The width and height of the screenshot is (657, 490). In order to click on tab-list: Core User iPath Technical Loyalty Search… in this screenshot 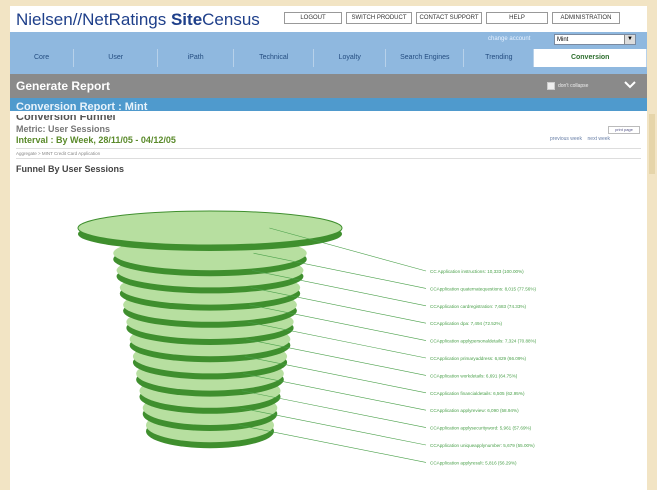, I will do `click(328, 58)`.